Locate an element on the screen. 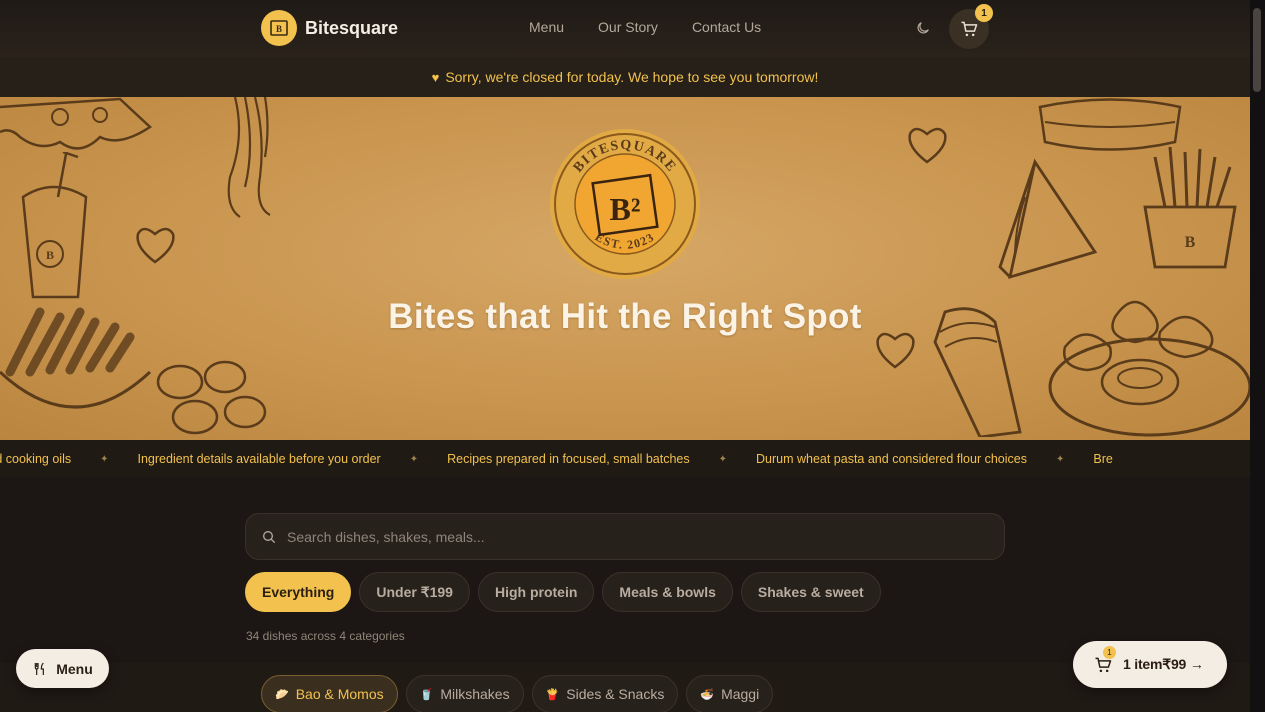 The width and height of the screenshot is (1265, 712). brand-logo-icon: B is located at coordinates (279, 28).